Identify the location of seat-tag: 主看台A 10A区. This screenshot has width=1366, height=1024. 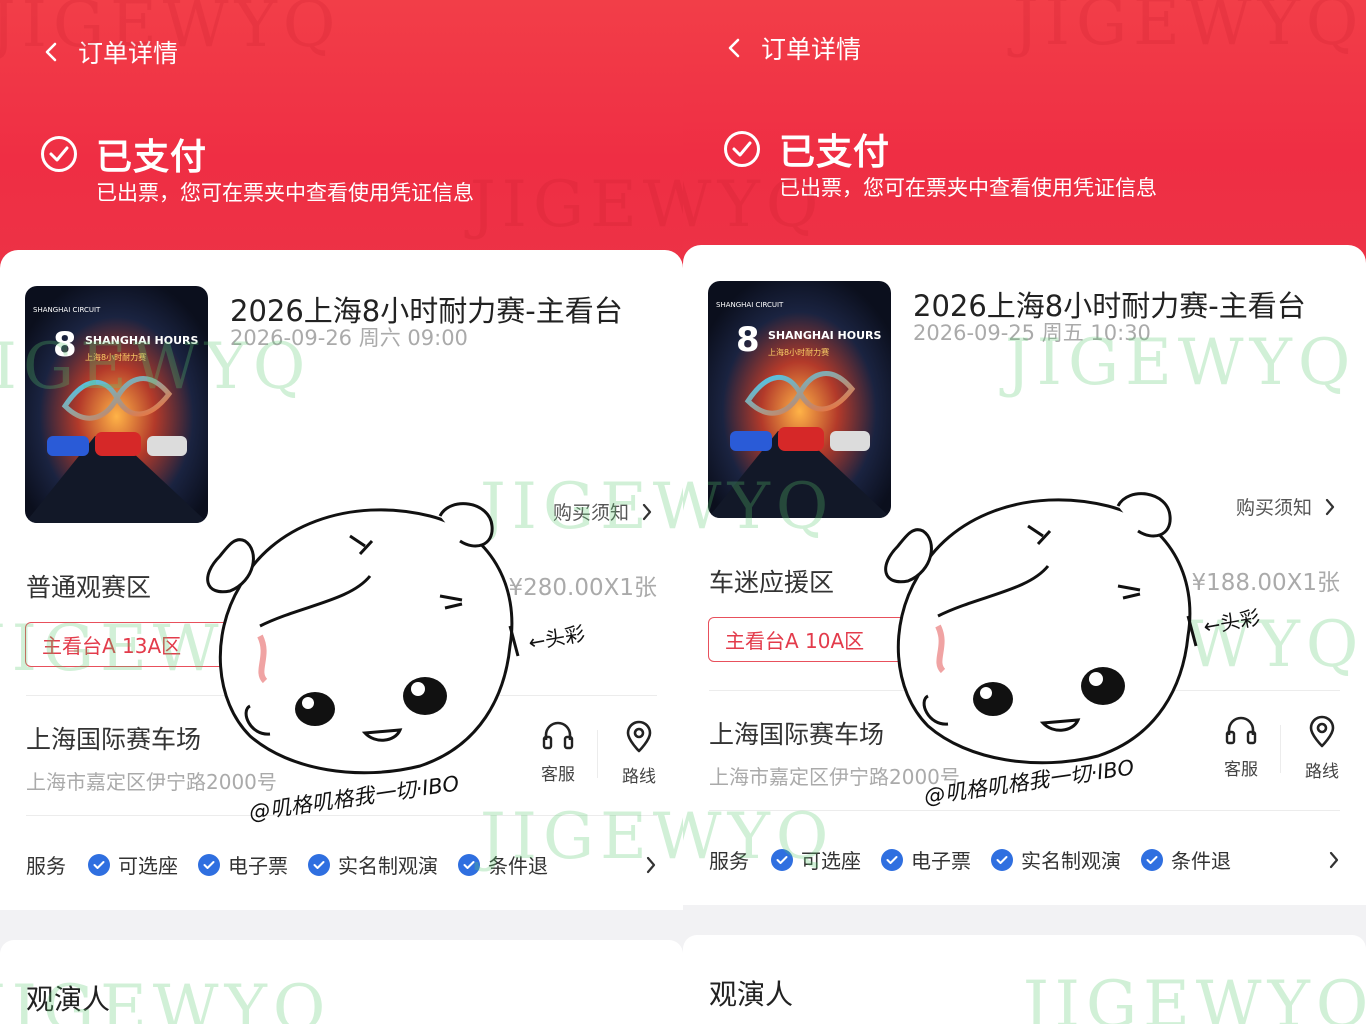
(839, 639).